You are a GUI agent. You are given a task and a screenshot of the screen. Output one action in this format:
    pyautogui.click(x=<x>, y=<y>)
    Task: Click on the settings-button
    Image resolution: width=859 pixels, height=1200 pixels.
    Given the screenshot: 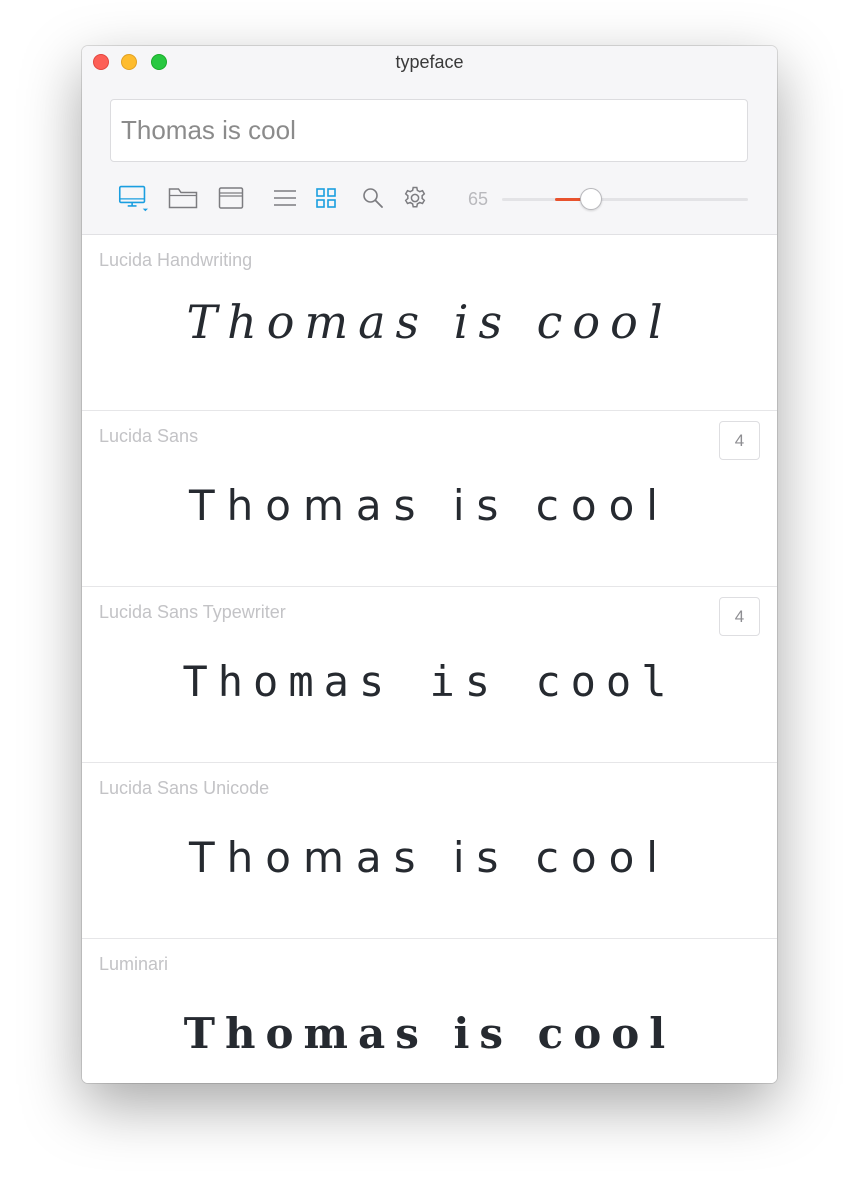 What is the action you would take?
    pyautogui.click(x=415, y=198)
    